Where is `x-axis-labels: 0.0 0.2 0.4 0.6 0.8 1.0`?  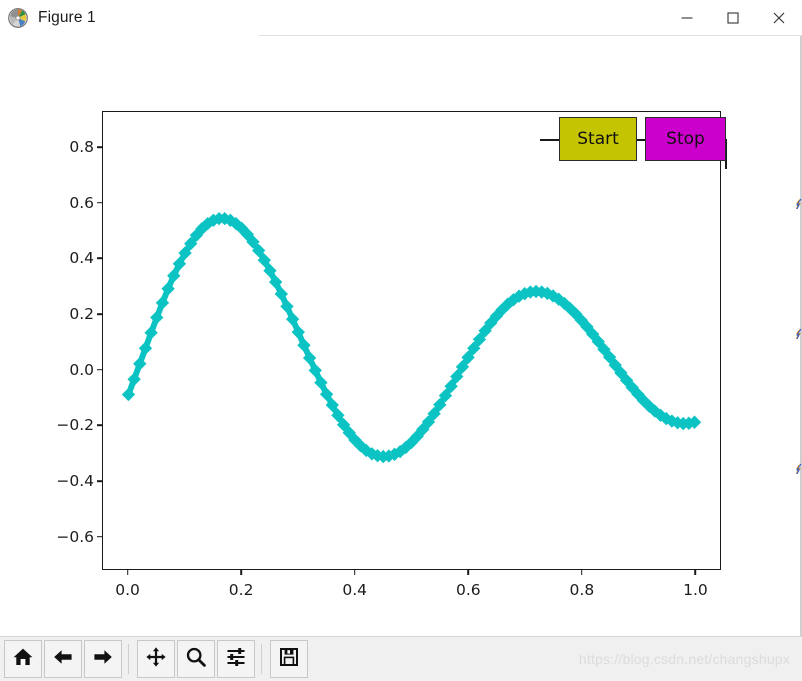 x-axis-labels: 0.0 0.2 0.4 0.6 0.8 1.0 is located at coordinates (411, 590).